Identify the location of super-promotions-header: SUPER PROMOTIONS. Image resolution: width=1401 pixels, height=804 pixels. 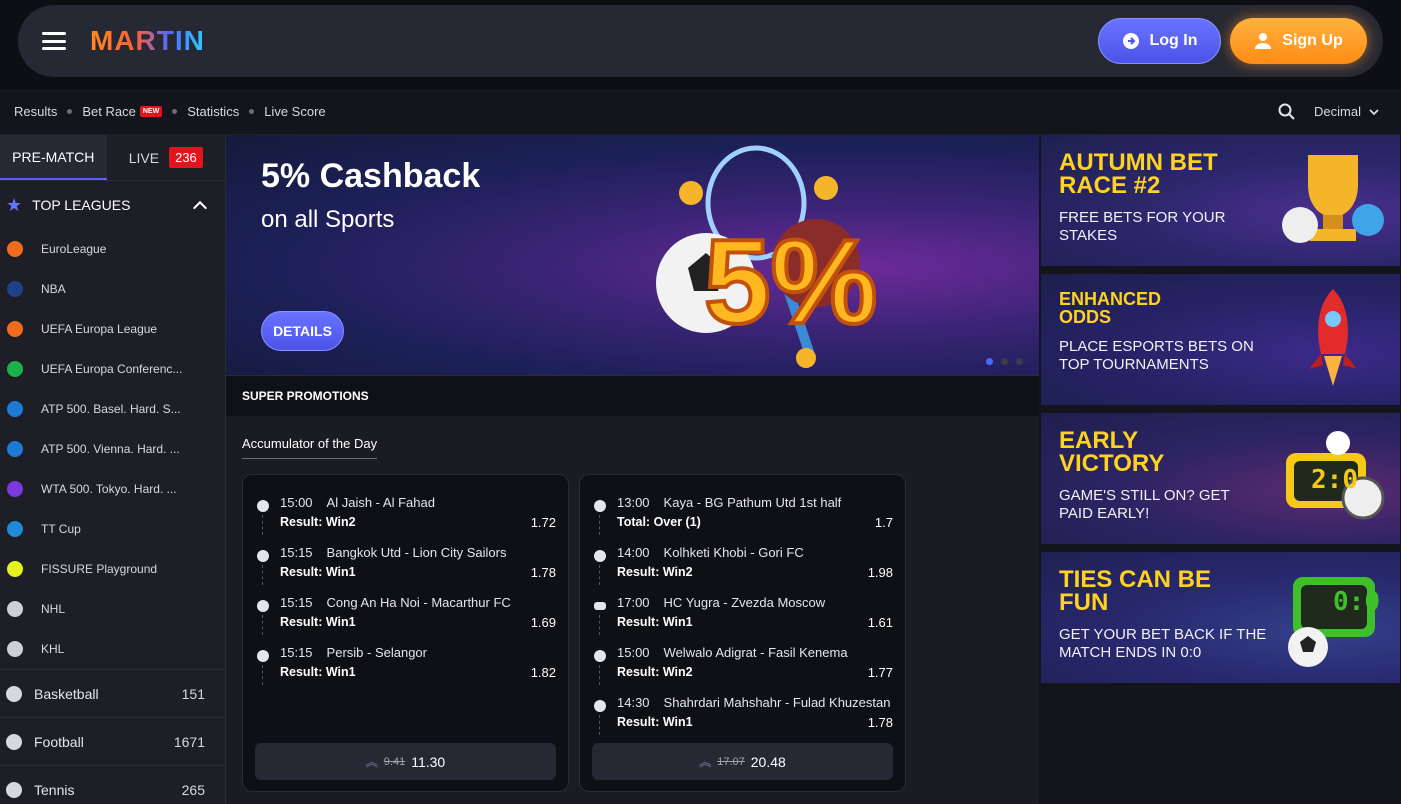
(632, 395).